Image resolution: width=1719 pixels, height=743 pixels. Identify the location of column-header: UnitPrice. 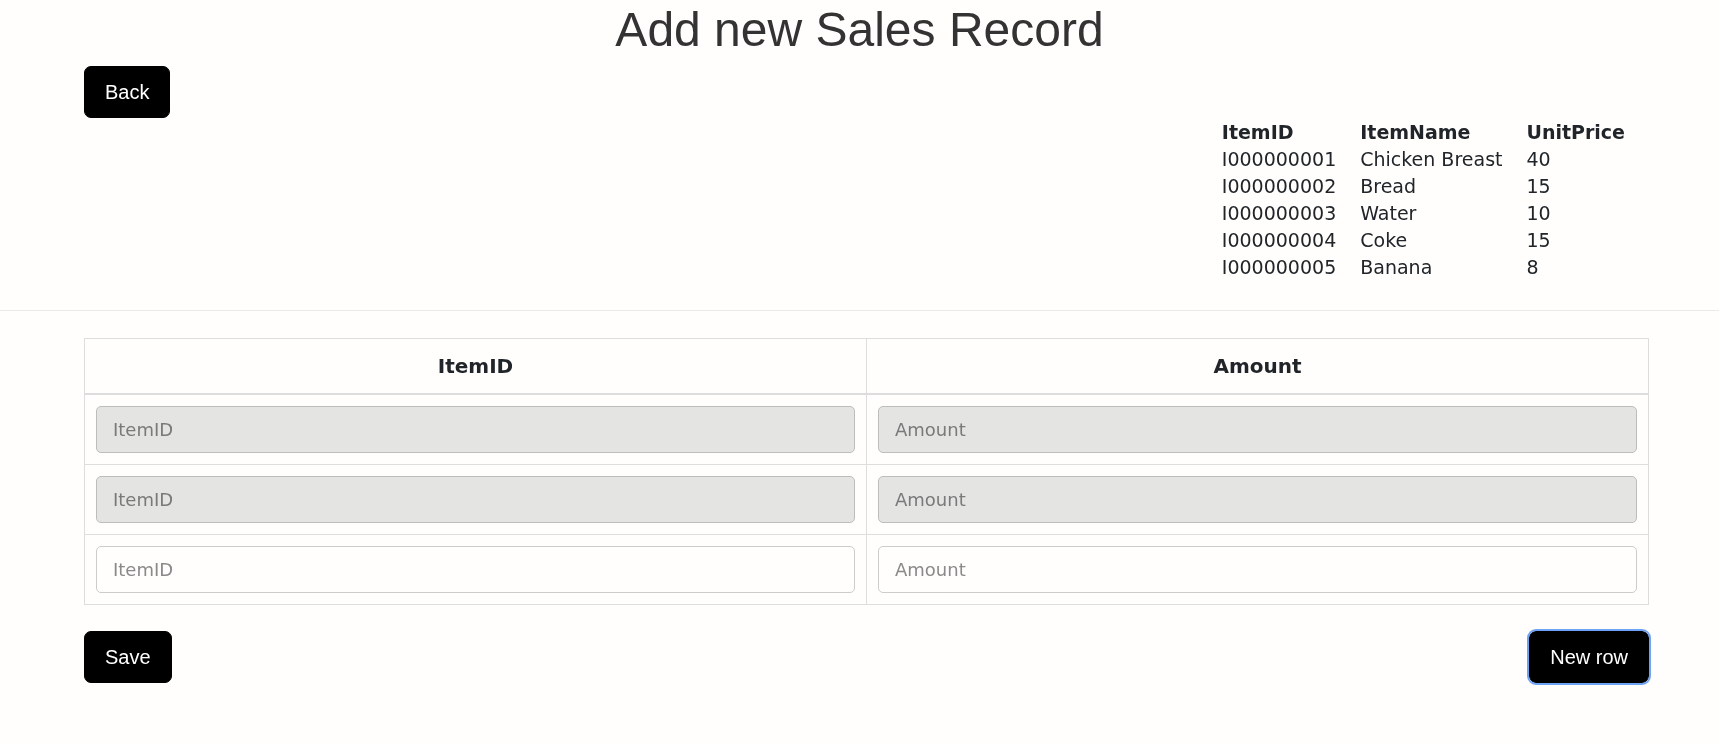
(1576, 132).